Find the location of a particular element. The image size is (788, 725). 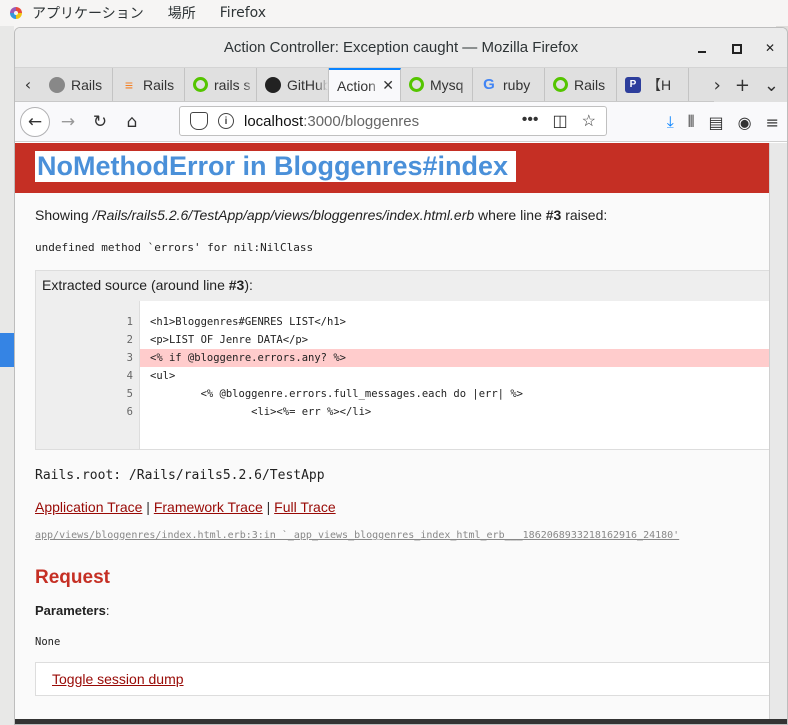

extracted-line-number: #3 is located at coordinates (236, 285).